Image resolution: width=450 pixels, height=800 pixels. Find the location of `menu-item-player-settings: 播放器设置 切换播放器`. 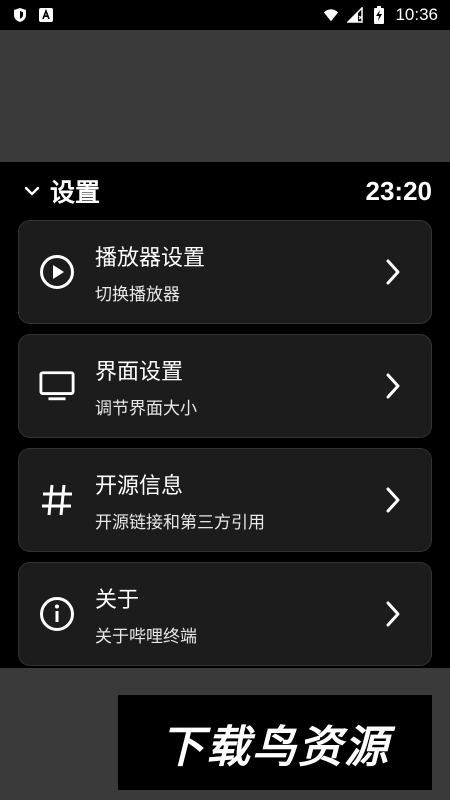

menu-item-player-settings: 播放器设置 切换播放器 is located at coordinates (225, 272).